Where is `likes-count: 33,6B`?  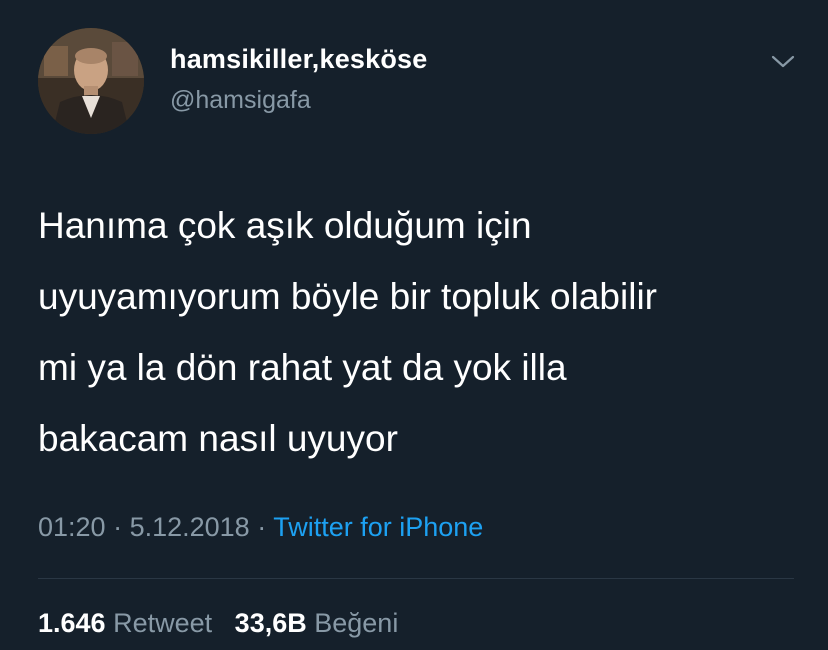 likes-count: 33,6B is located at coordinates (270, 623).